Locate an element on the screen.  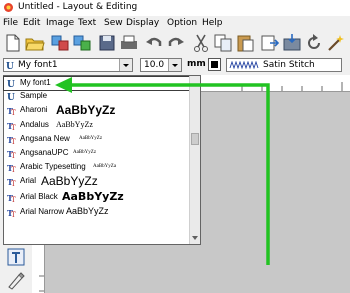
font-name: Arabic Typesetting is located at coordinates (53, 166).